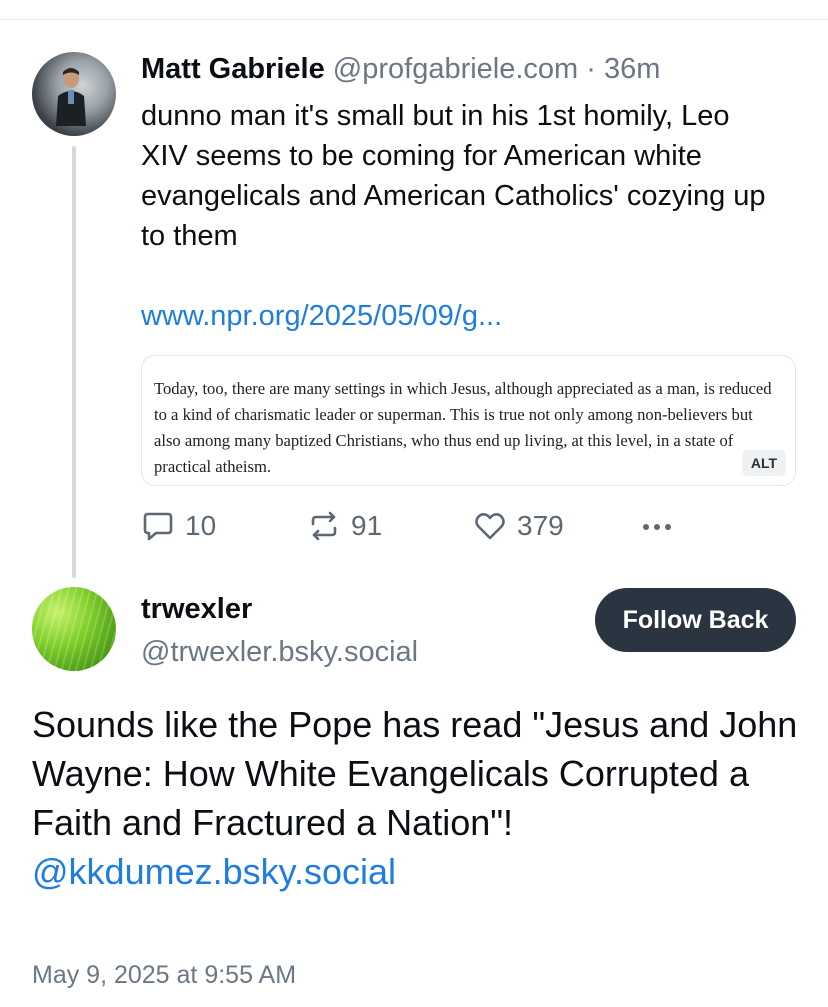  What do you see at coordinates (490, 526) in the screenshot?
I see `heart-icon` at bounding box center [490, 526].